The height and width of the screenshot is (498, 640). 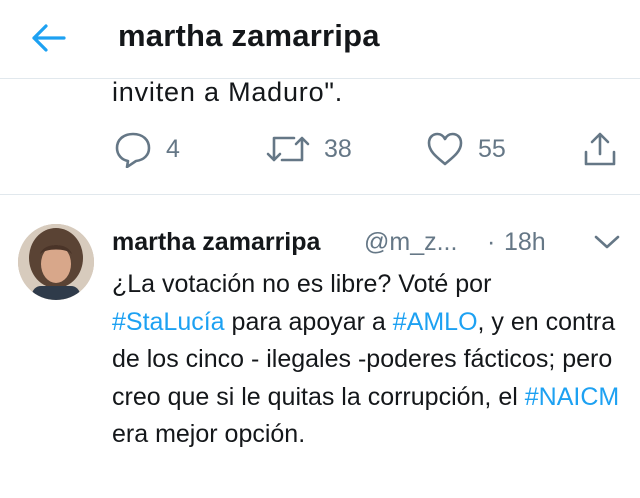 I want to click on tweet-text-part: ¿La votación no es libre? Voté por, so click(x=302, y=284).